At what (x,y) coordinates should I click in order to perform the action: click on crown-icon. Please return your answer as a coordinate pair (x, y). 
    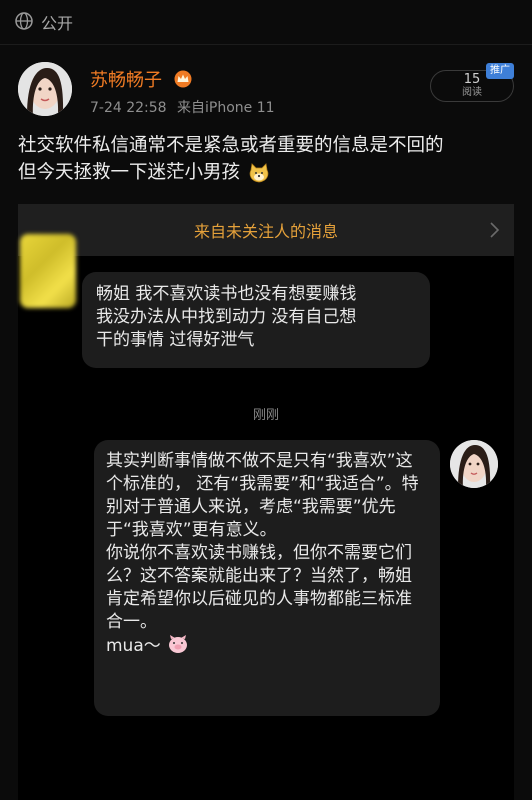
    Looking at the image, I should click on (183, 79).